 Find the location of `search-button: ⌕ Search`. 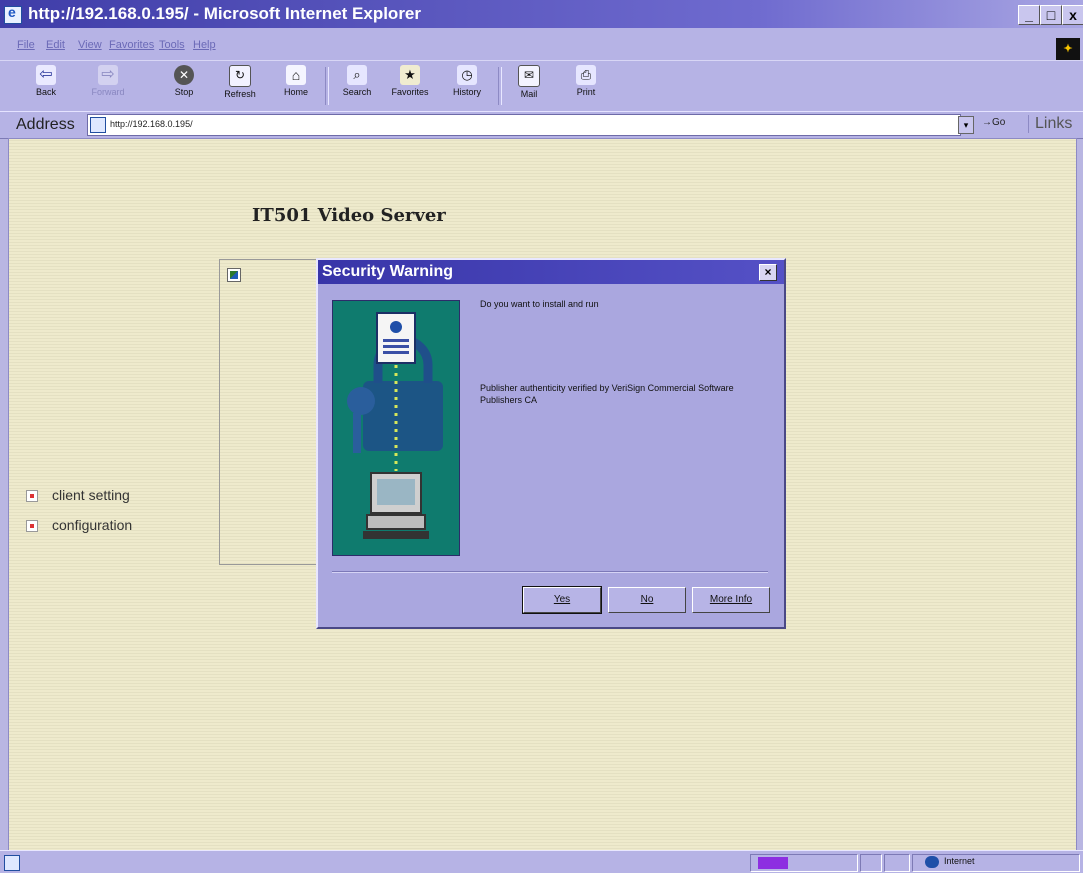

search-button: ⌕ Search is located at coordinates (357, 87).